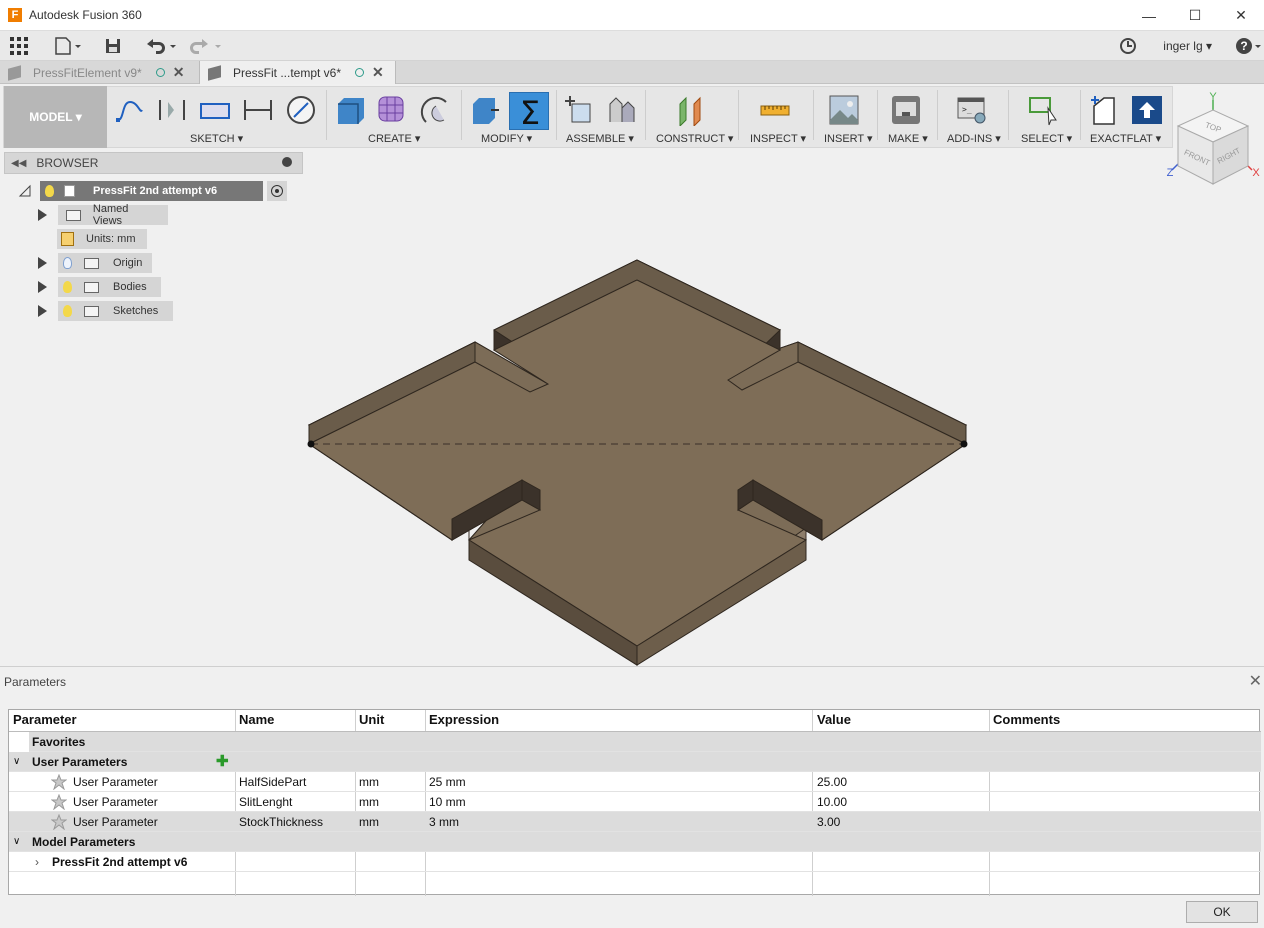 Image resolution: width=1264 pixels, height=928 pixels. What do you see at coordinates (600, 138) in the screenshot?
I see `assemble-group-label: ASSEMBLE ▾` at bounding box center [600, 138].